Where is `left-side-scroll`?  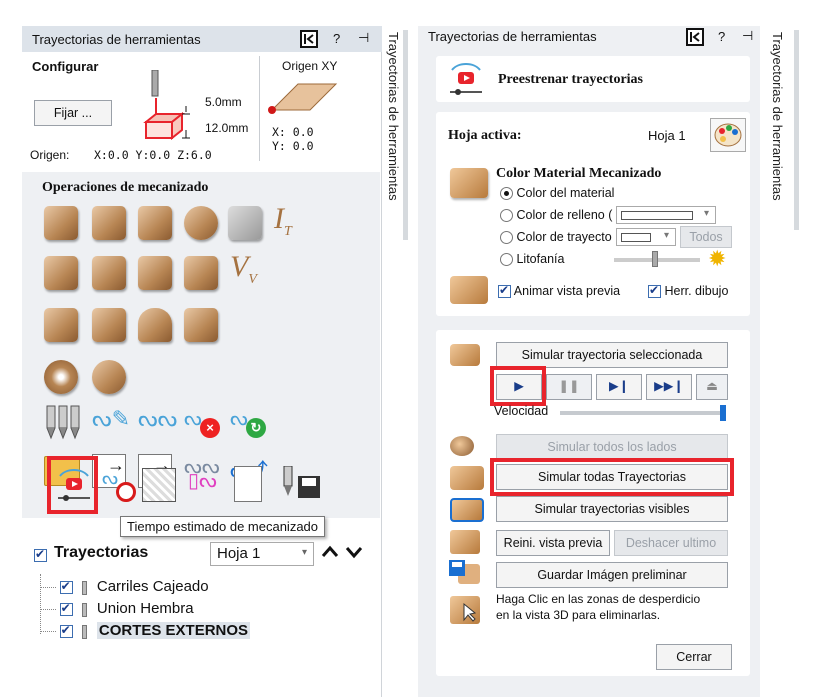 left-side-scroll is located at coordinates (405, 135).